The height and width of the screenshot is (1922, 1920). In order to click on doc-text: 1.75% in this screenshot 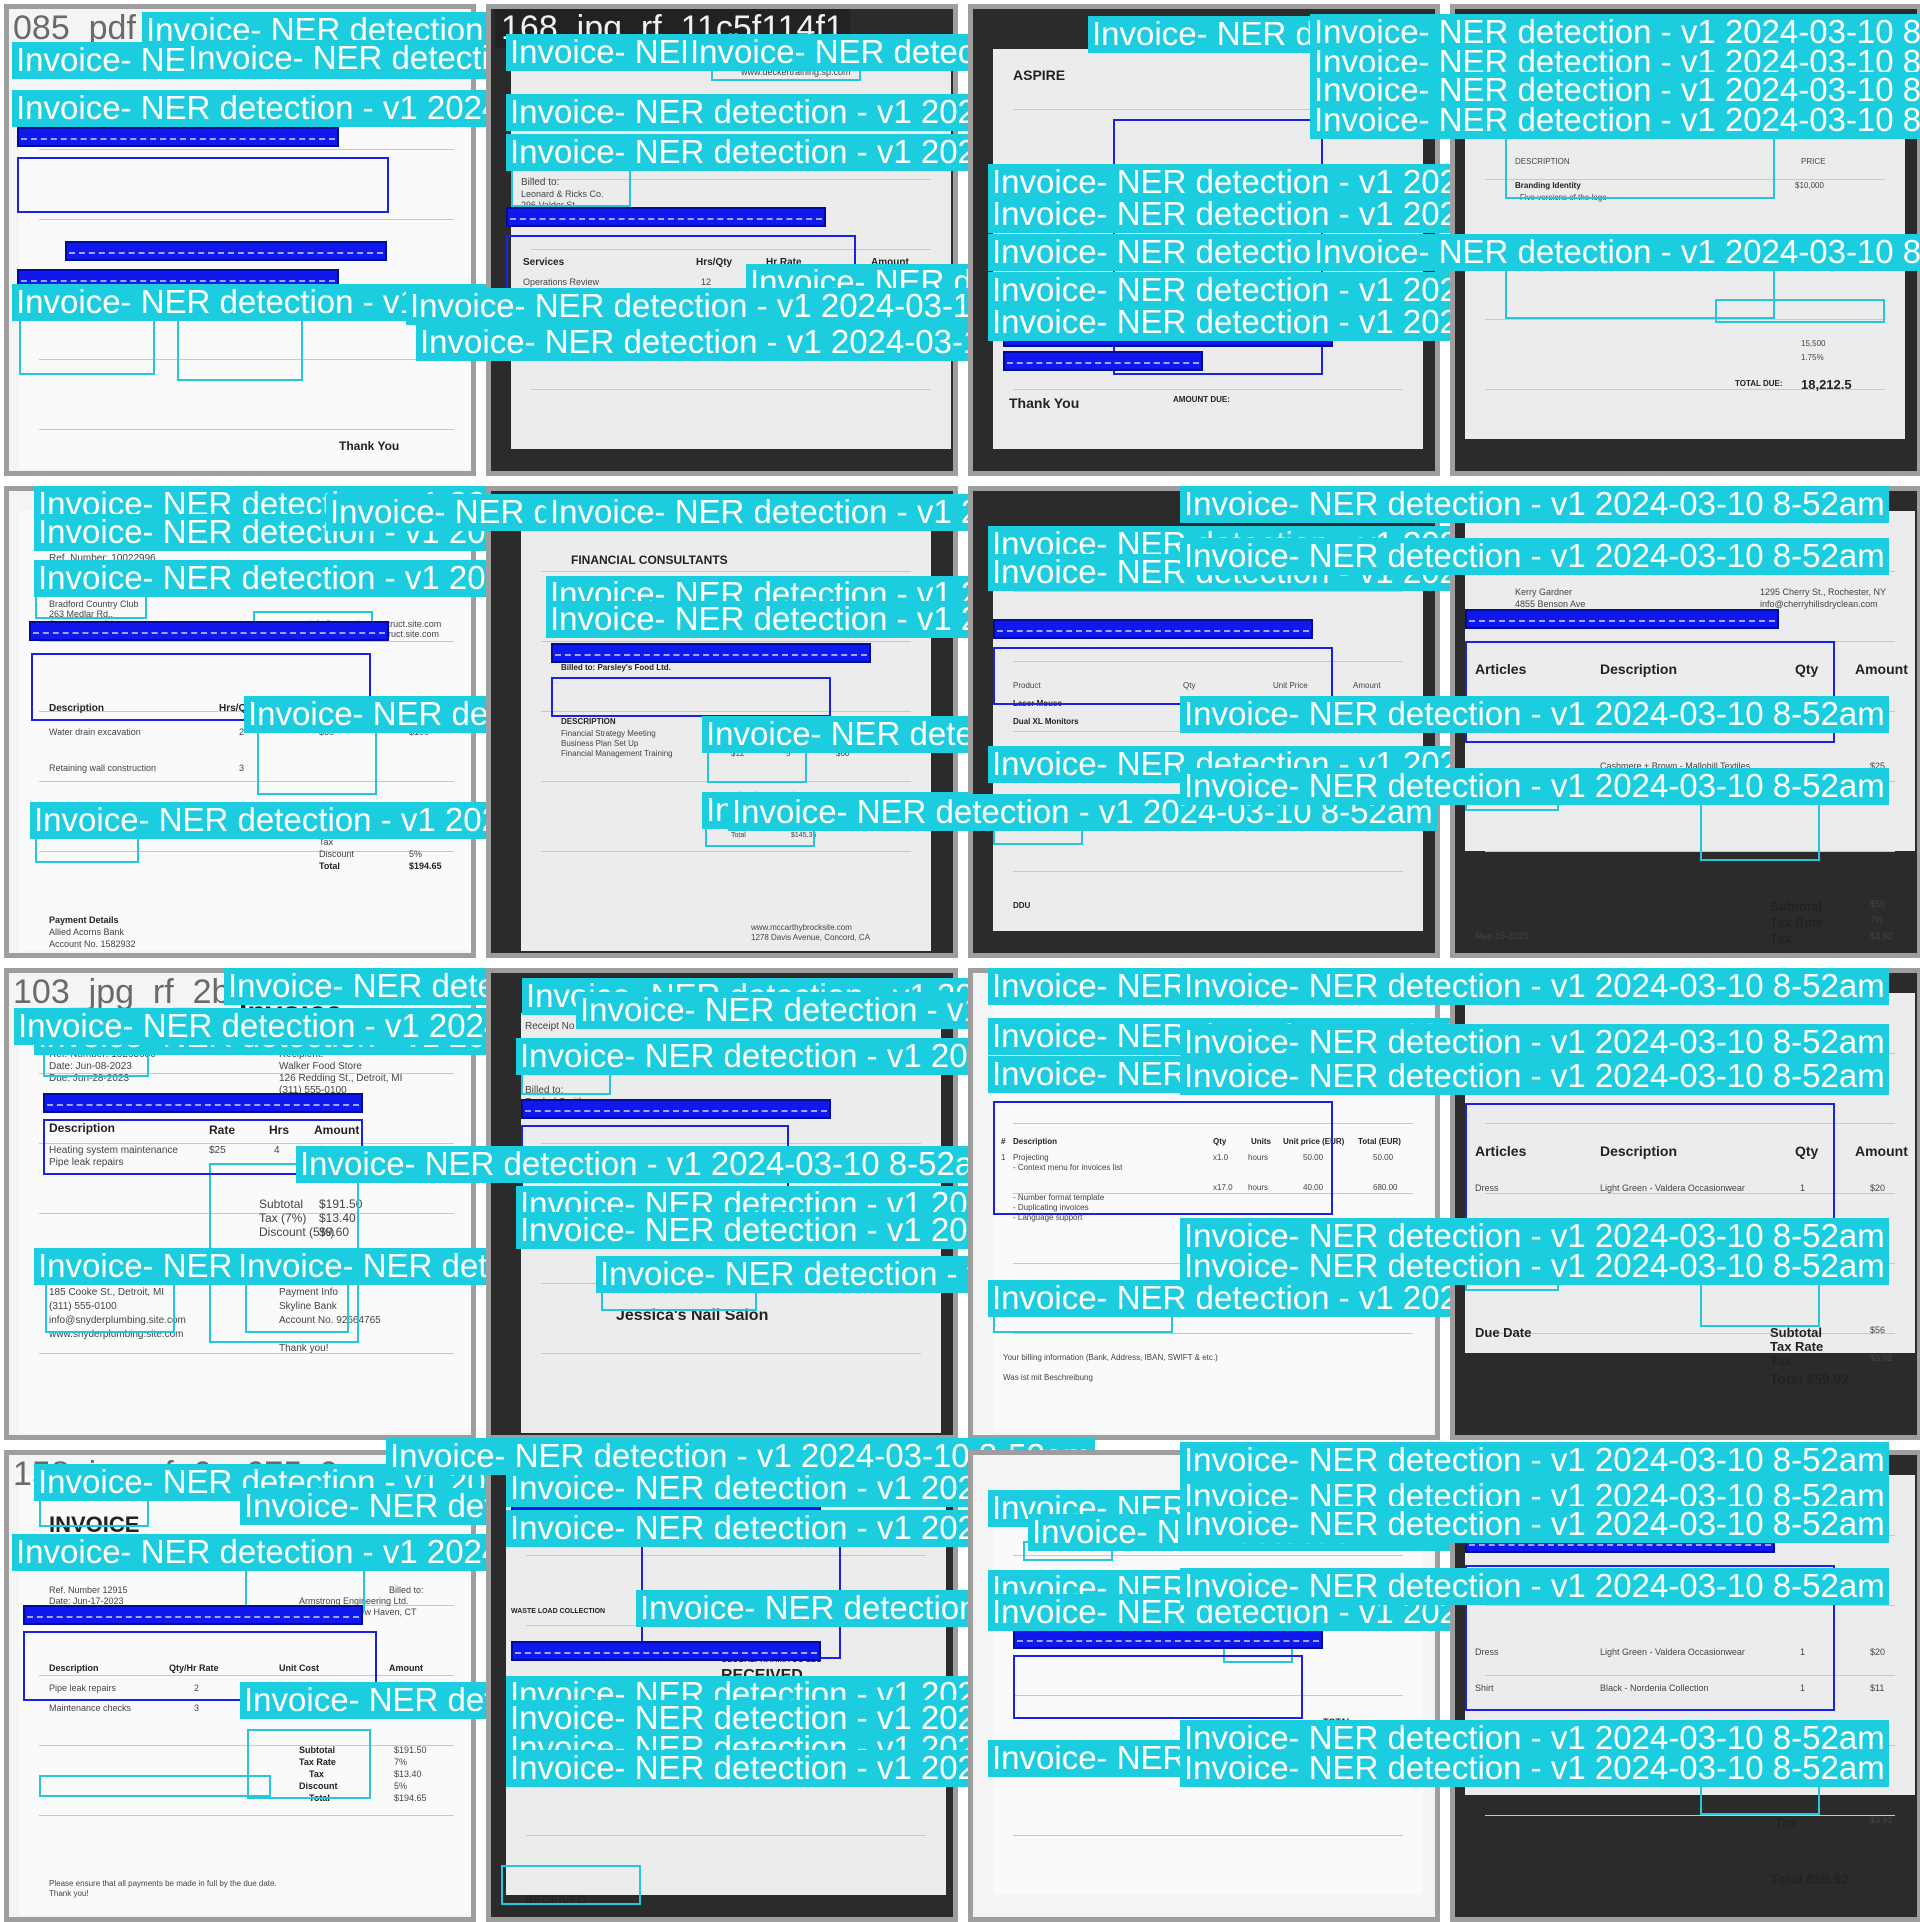, I will do `click(1812, 357)`.